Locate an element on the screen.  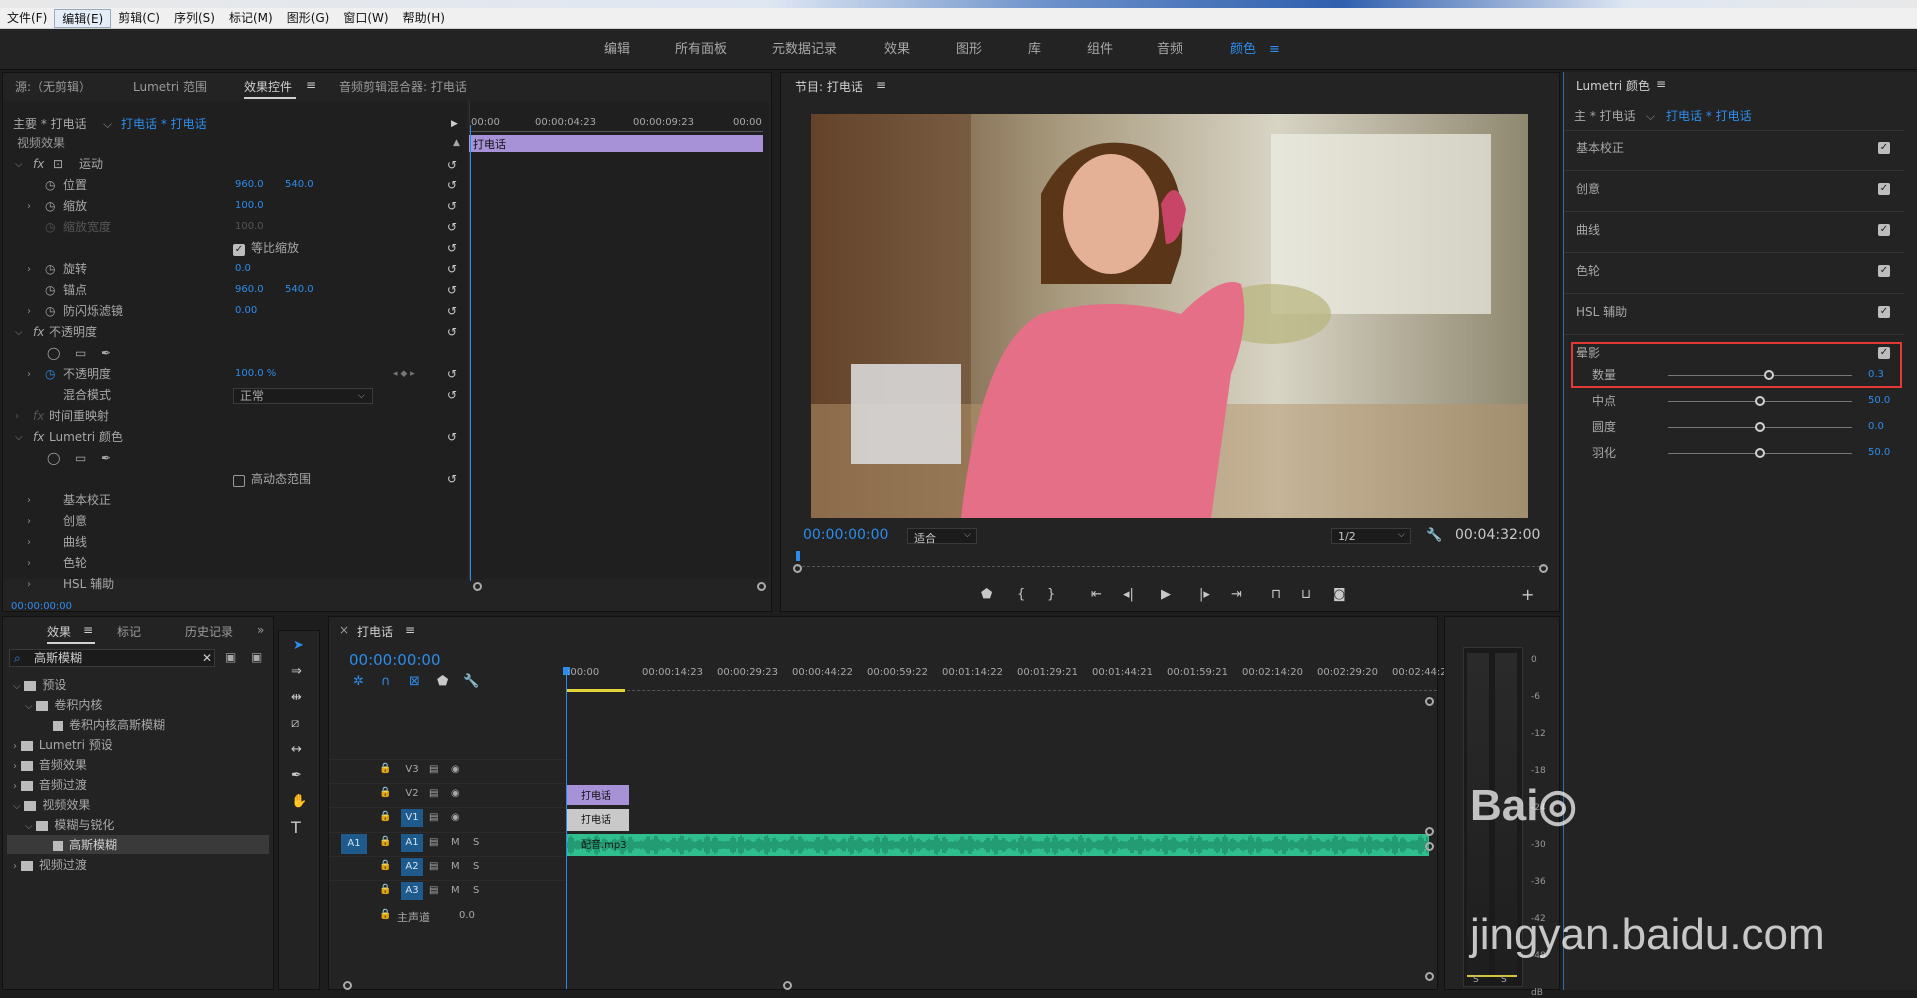
effect-clip-bar: 打电话 is located at coordinates (616, 143).